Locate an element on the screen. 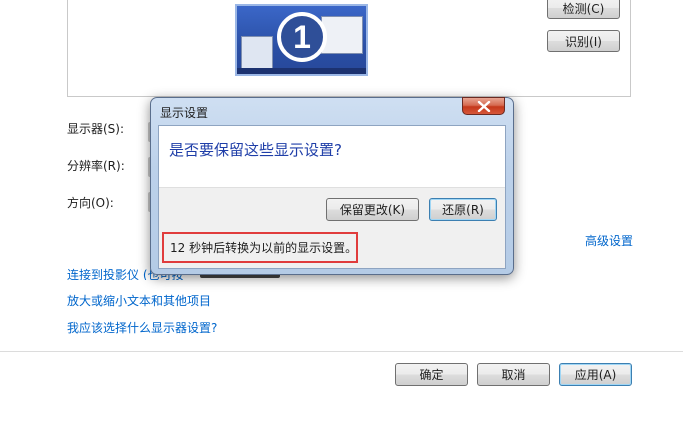  cancel-button: 取消 is located at coordinates (513, 374).